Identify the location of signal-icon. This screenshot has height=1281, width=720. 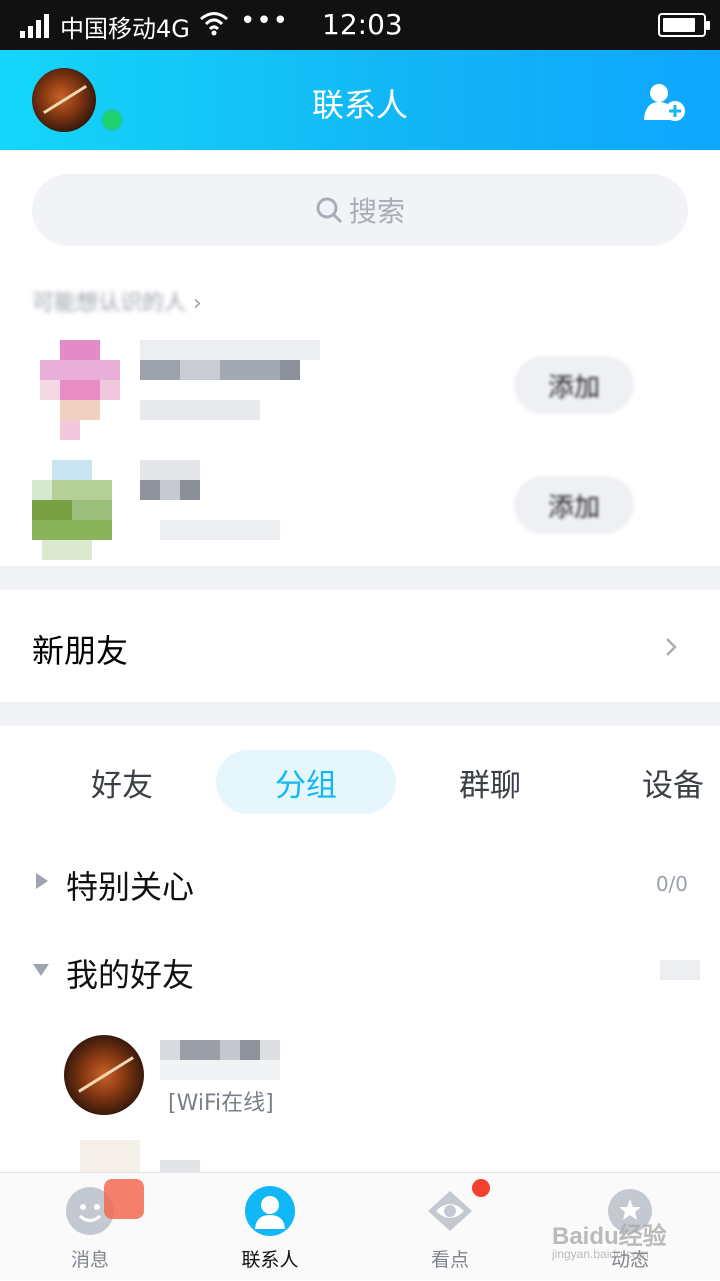
(35, 26).